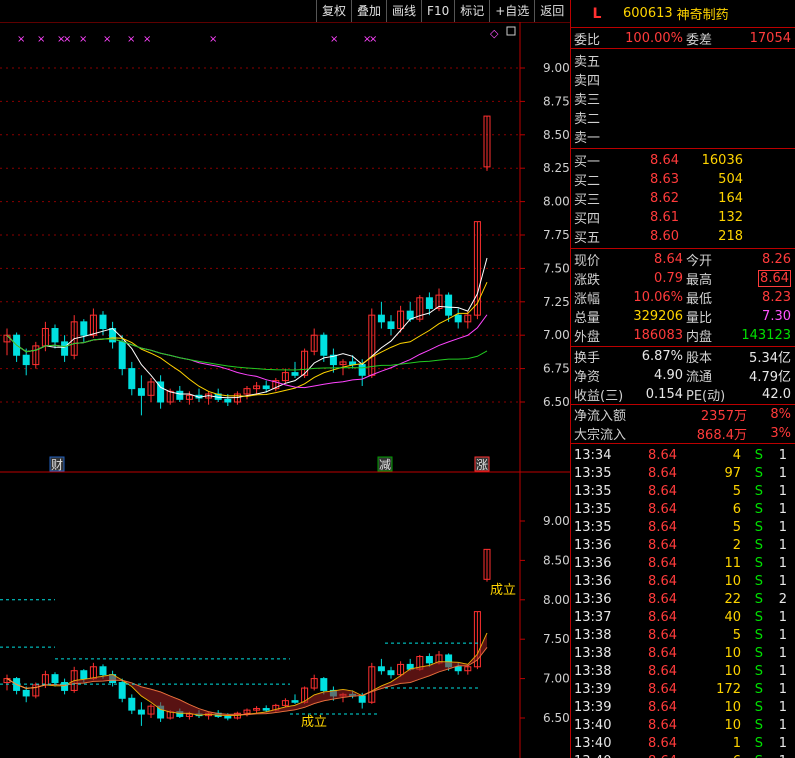 The height and width of the screenshot is (758, 795). Describe the element at coordinates (587, 280) in the screenshot. I see `quote-label: 涨跌` at that location.